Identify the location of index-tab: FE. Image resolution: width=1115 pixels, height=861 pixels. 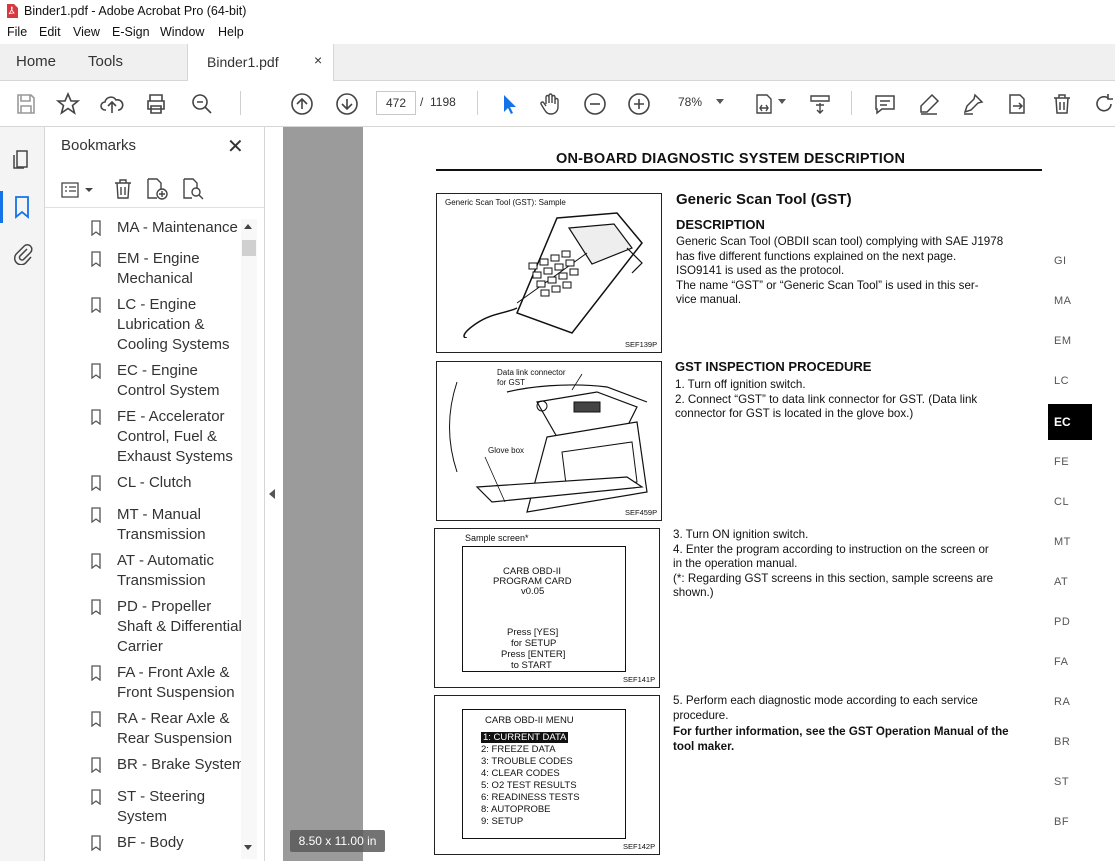
(1061, 462).